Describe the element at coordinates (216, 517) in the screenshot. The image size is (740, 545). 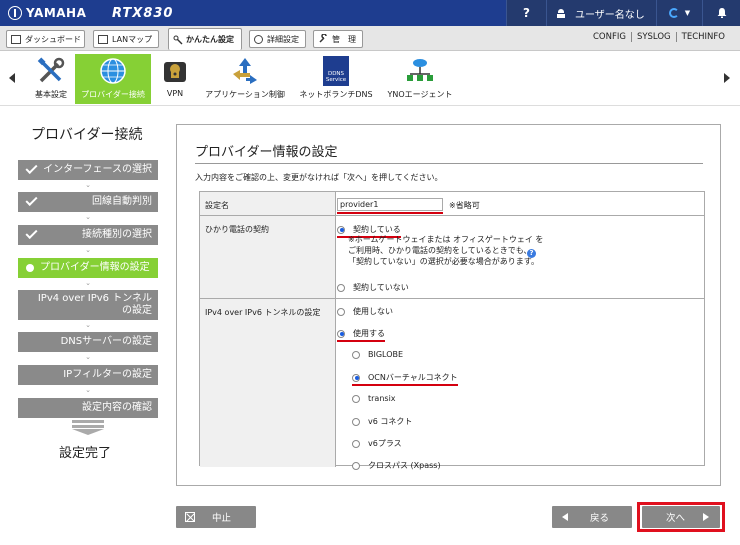
I see `cancel-button: 中止` at that location.